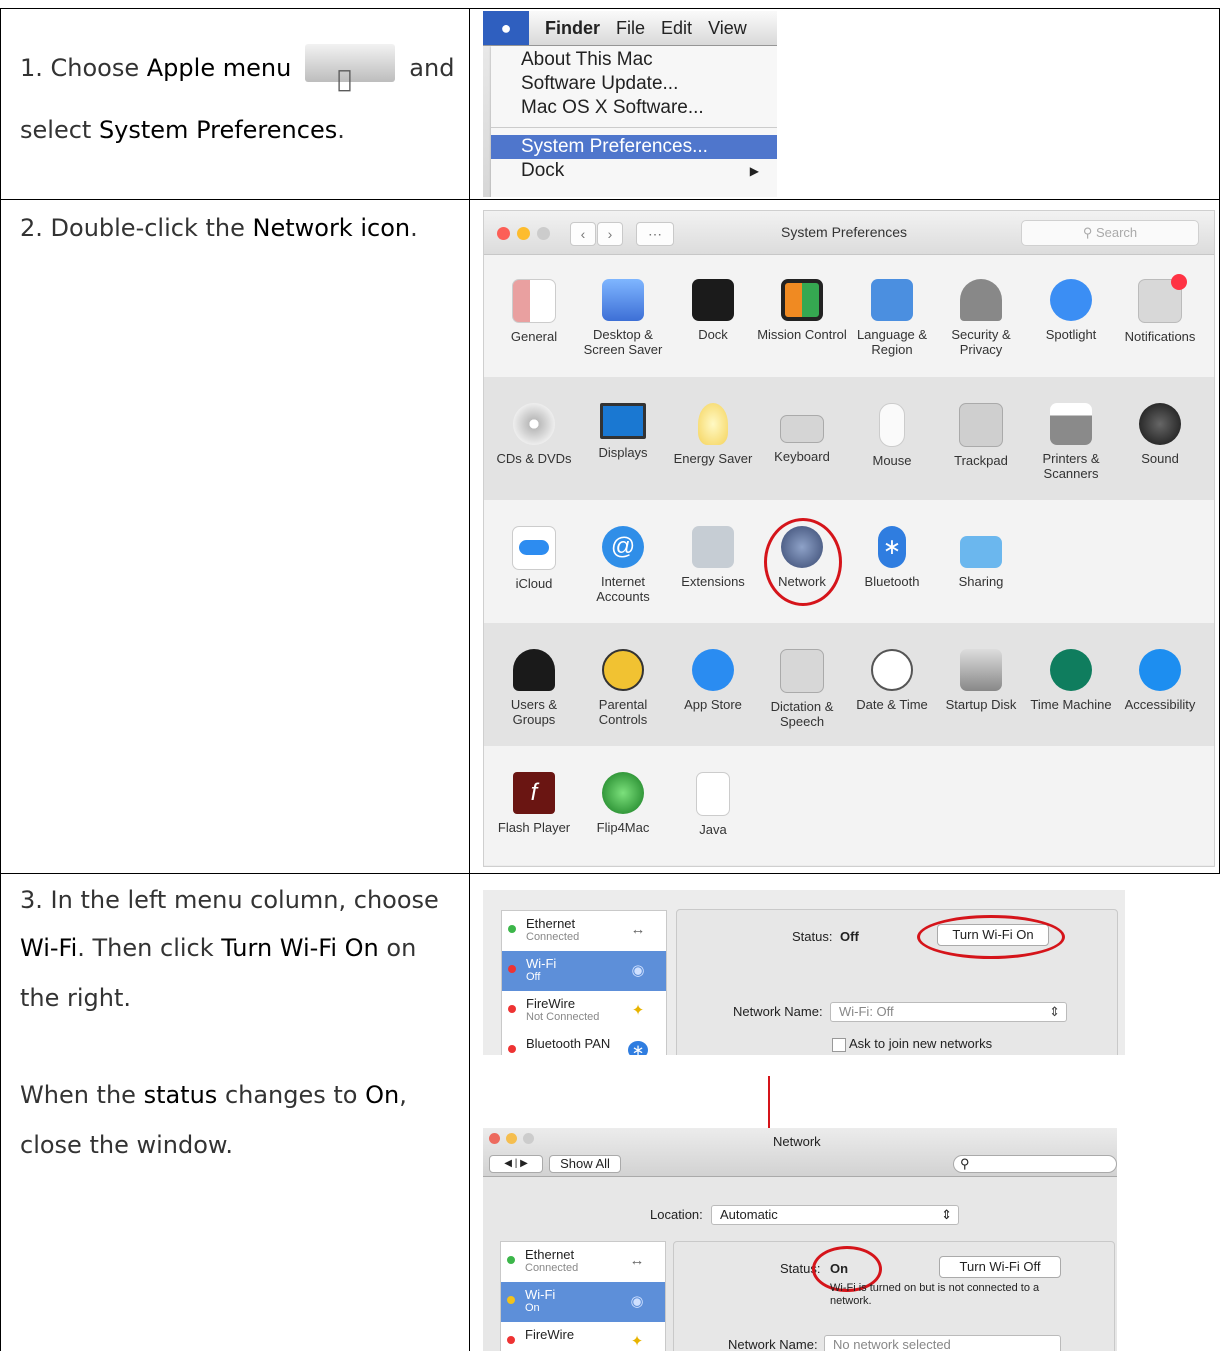 The height and width of the screenshot is (1351, 1220). Describe the element at coordinates (585, 1164) in the screenshot. I see `show-all-button: Show All` at that location.